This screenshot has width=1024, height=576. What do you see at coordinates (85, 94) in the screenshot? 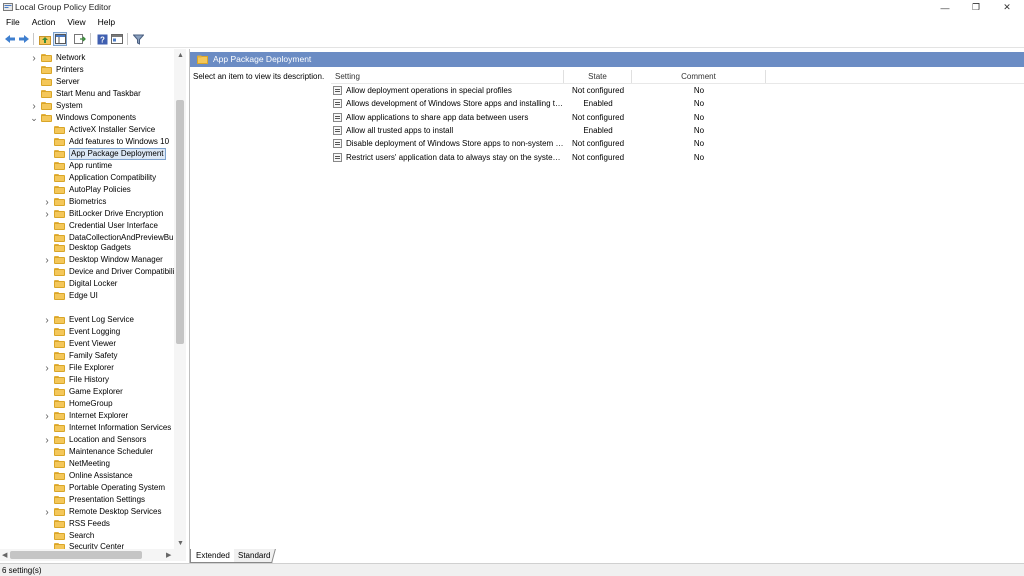
I see `tree-item: Start Menu and Taskbar` at bounding box center [85, 94].